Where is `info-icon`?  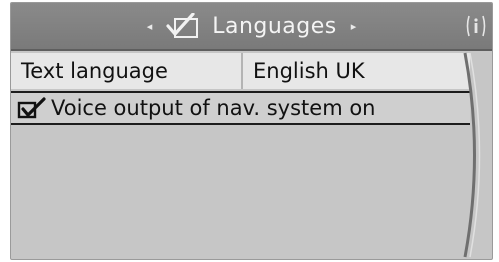
info-icon is located at coordinates (476, 26).